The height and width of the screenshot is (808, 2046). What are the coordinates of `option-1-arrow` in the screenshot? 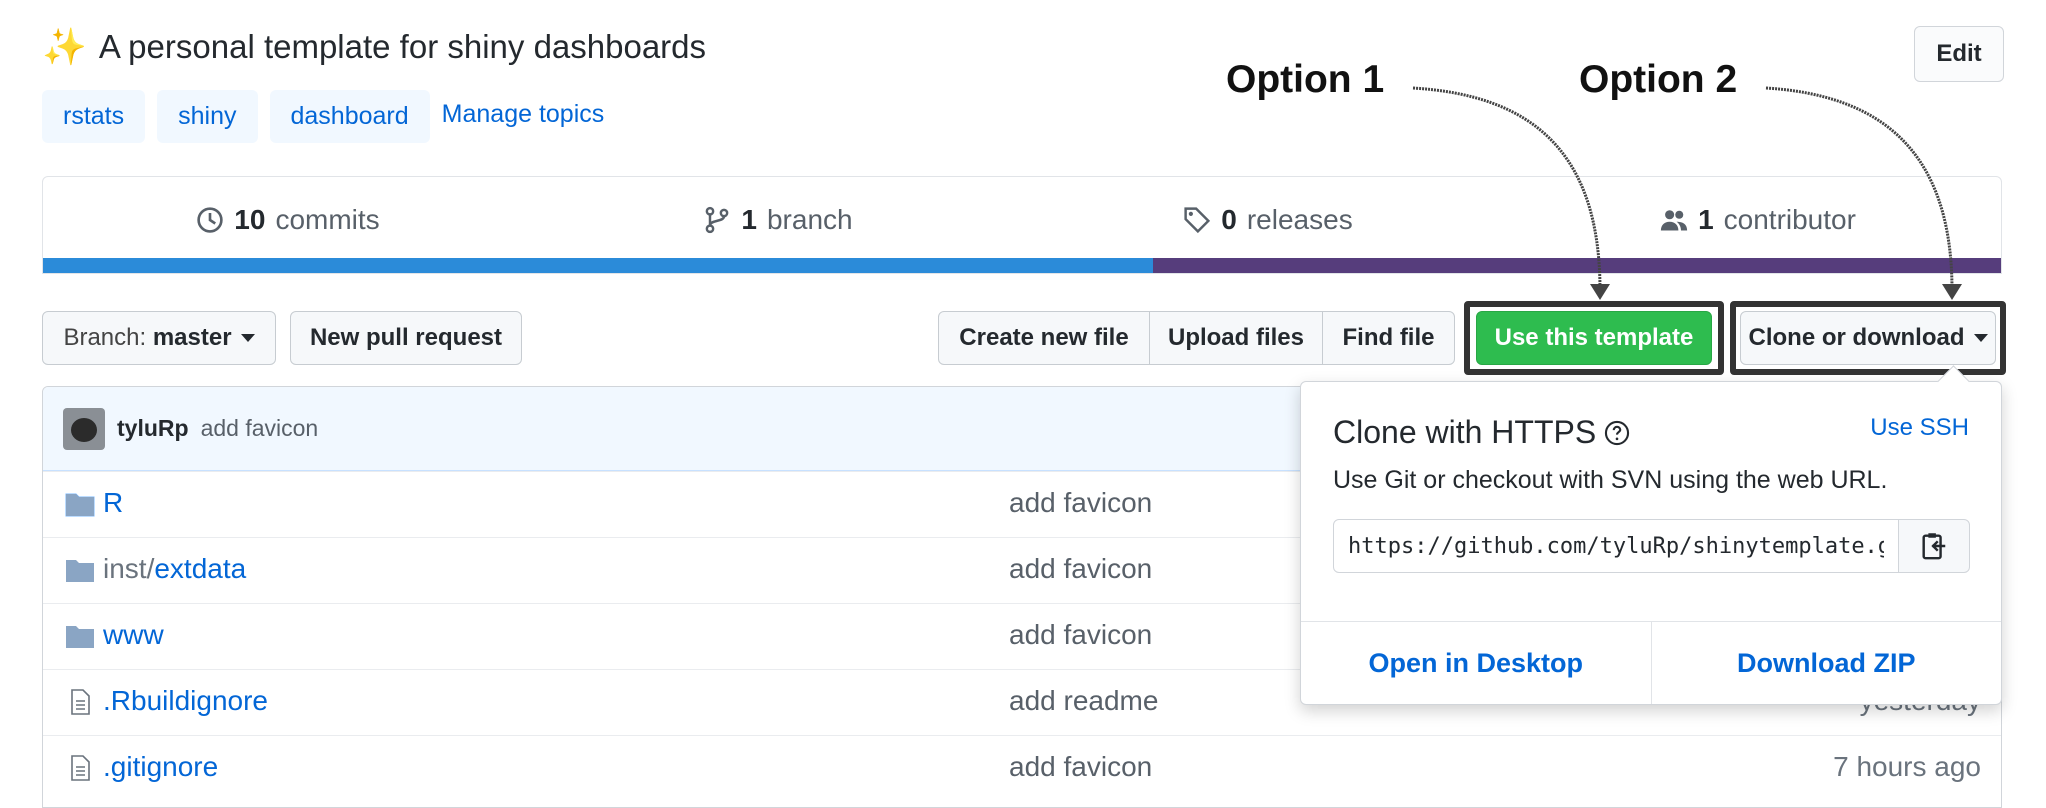 It's located at (1507, 188).